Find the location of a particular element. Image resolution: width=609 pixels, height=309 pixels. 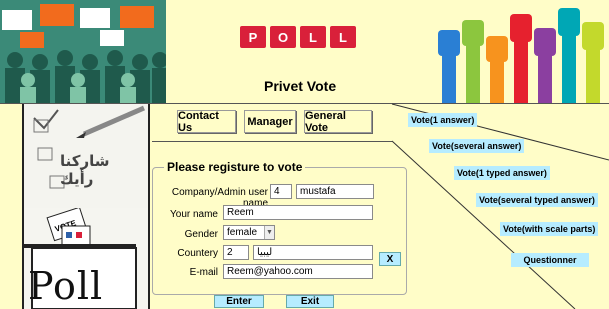

email-label: E-mail is located at coordinates (203, 272).